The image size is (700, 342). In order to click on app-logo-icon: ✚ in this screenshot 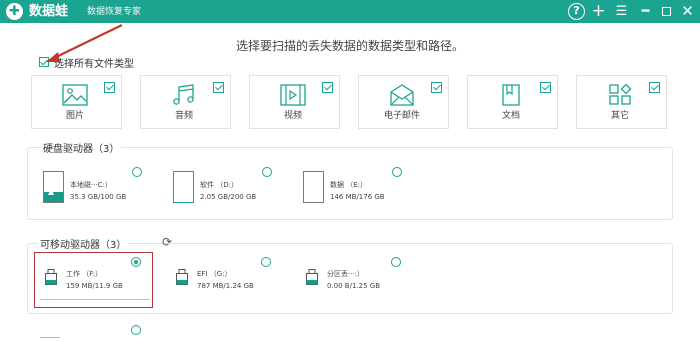, I will do `click(14, 11)`.